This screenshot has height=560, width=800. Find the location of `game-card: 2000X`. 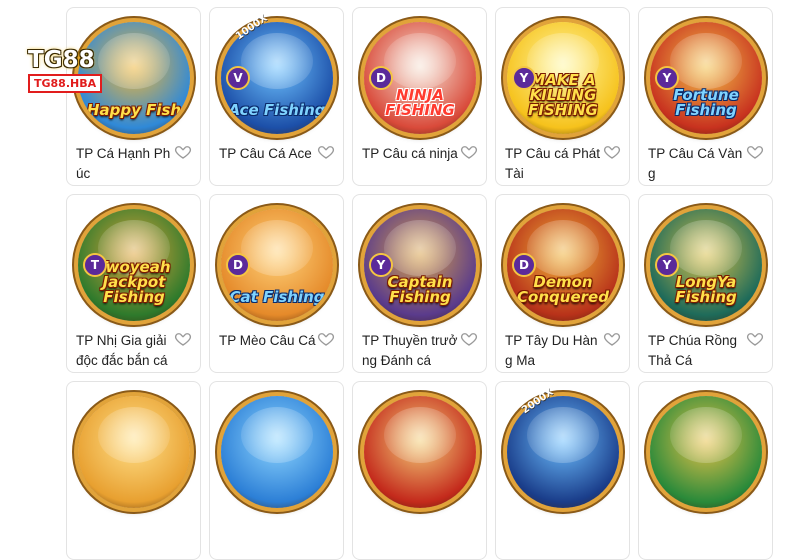

game-card: 2000X is located at coordinates (562, 470).